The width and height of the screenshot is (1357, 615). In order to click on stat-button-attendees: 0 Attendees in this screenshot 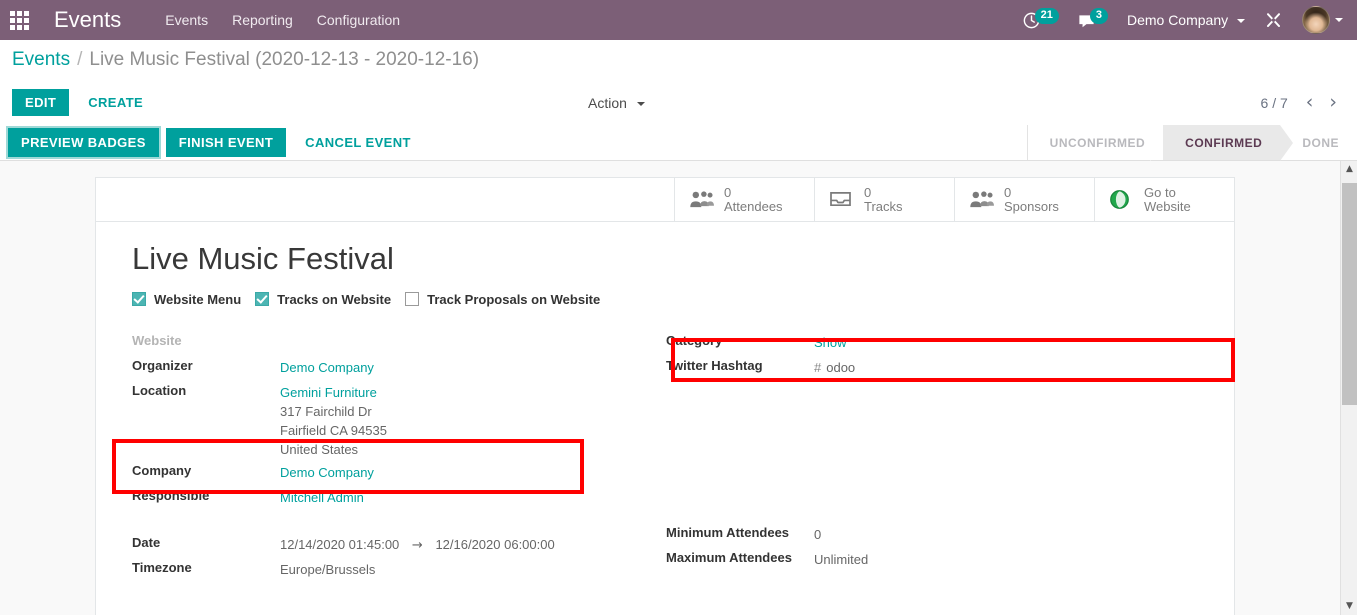, I will do `click(744, 199)`.